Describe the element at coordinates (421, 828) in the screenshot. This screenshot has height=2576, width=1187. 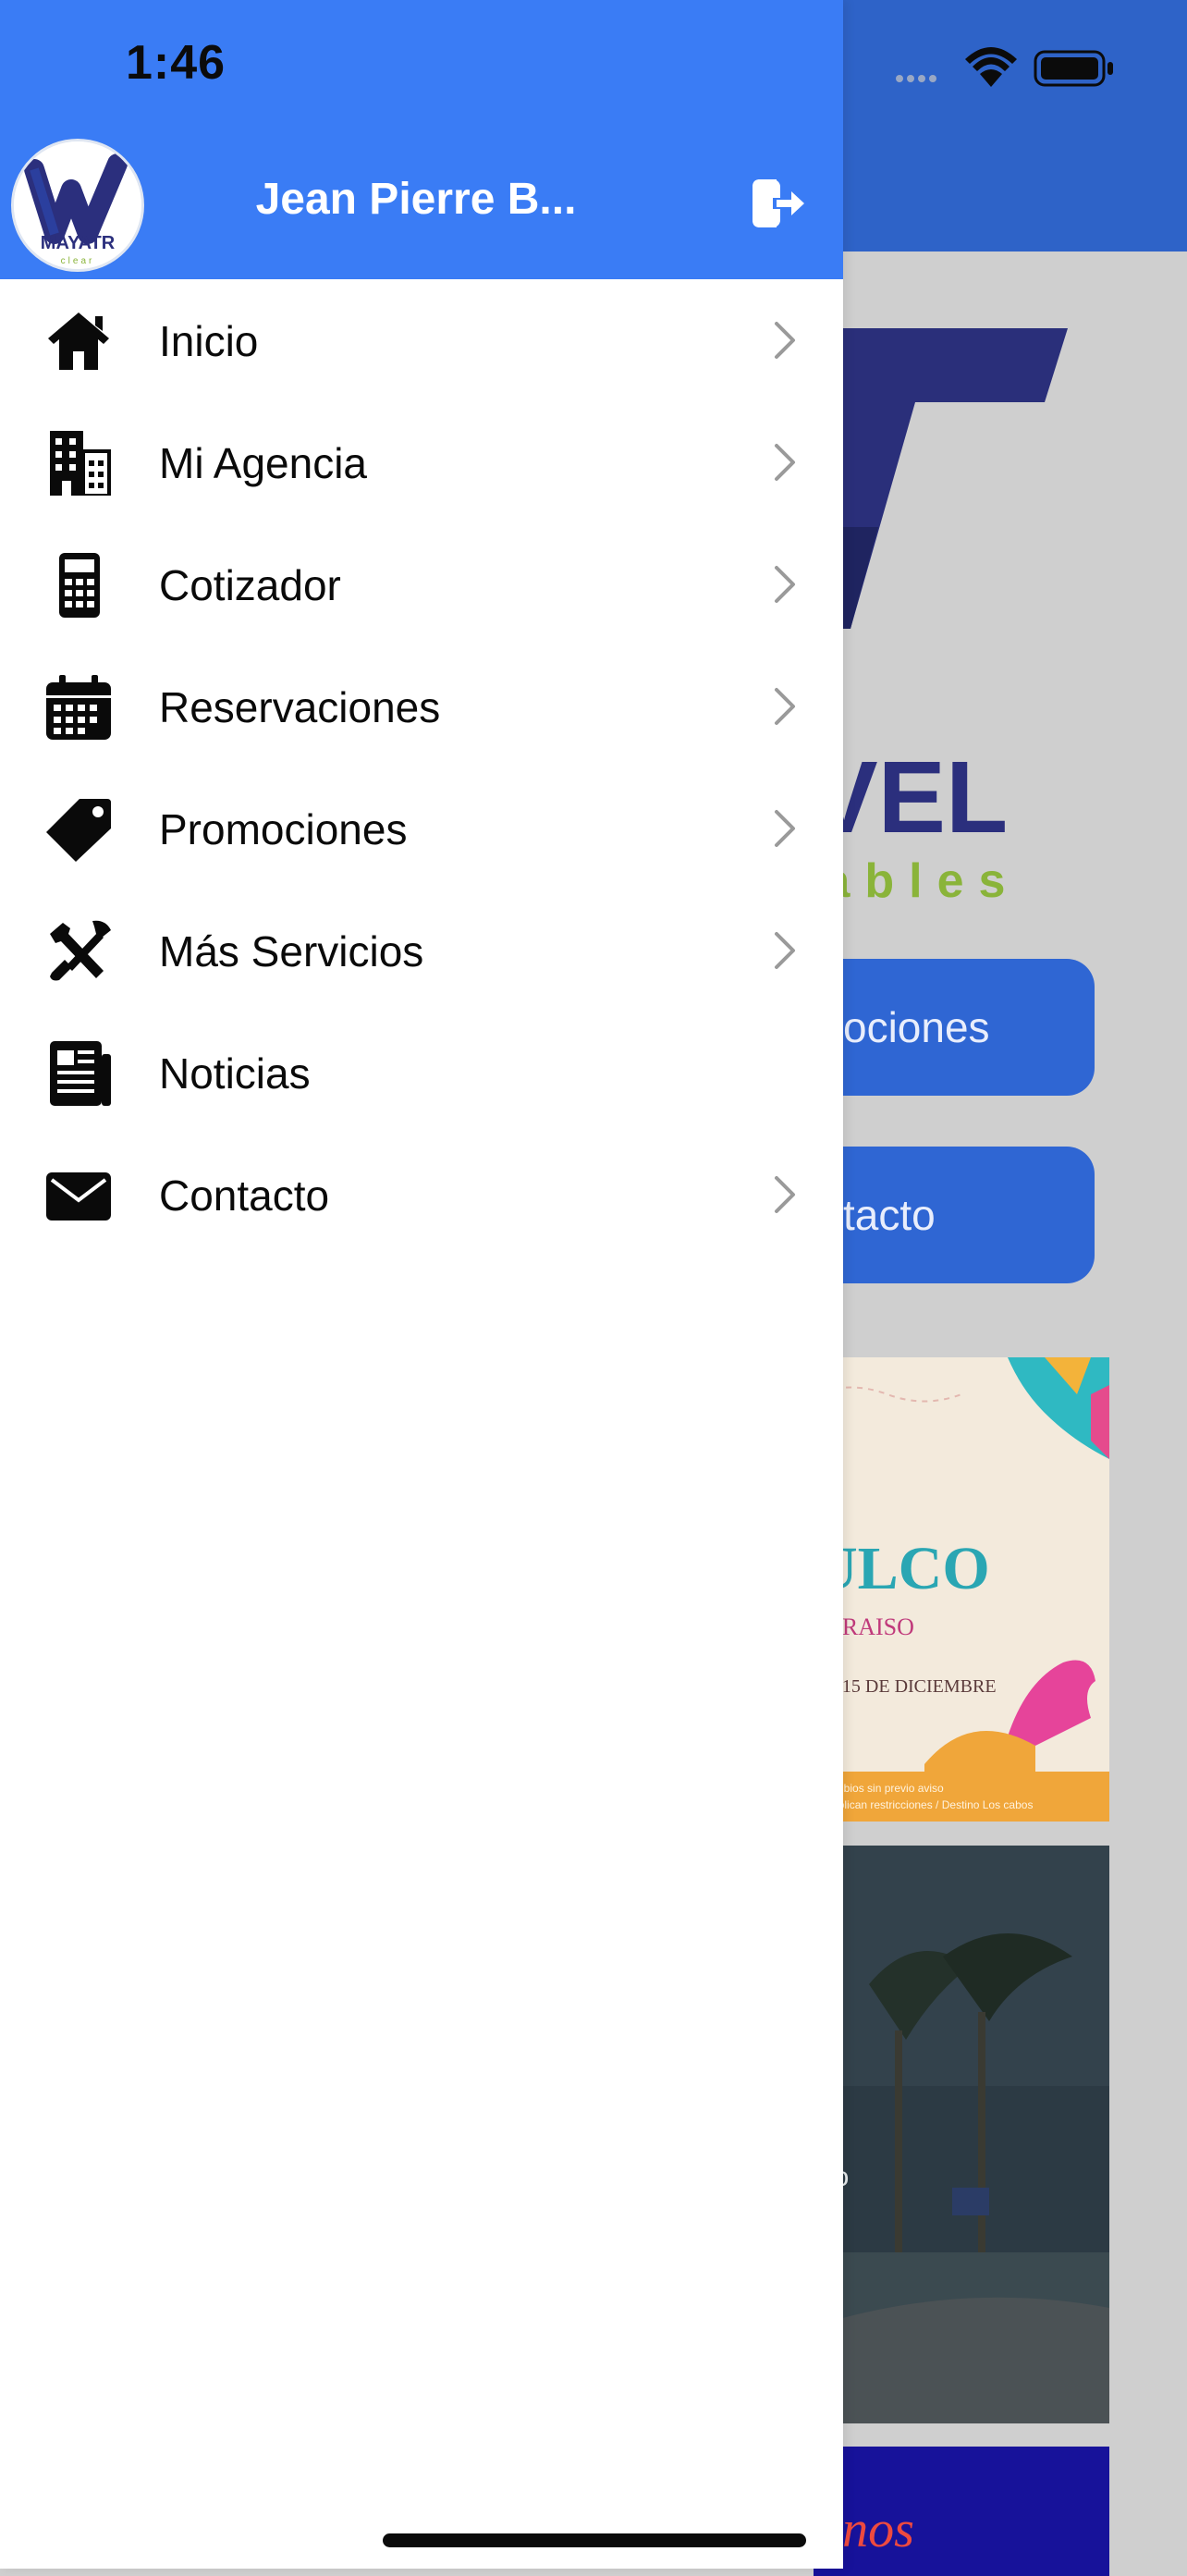
I see `menu-item-promociones: Promociones` at that location.